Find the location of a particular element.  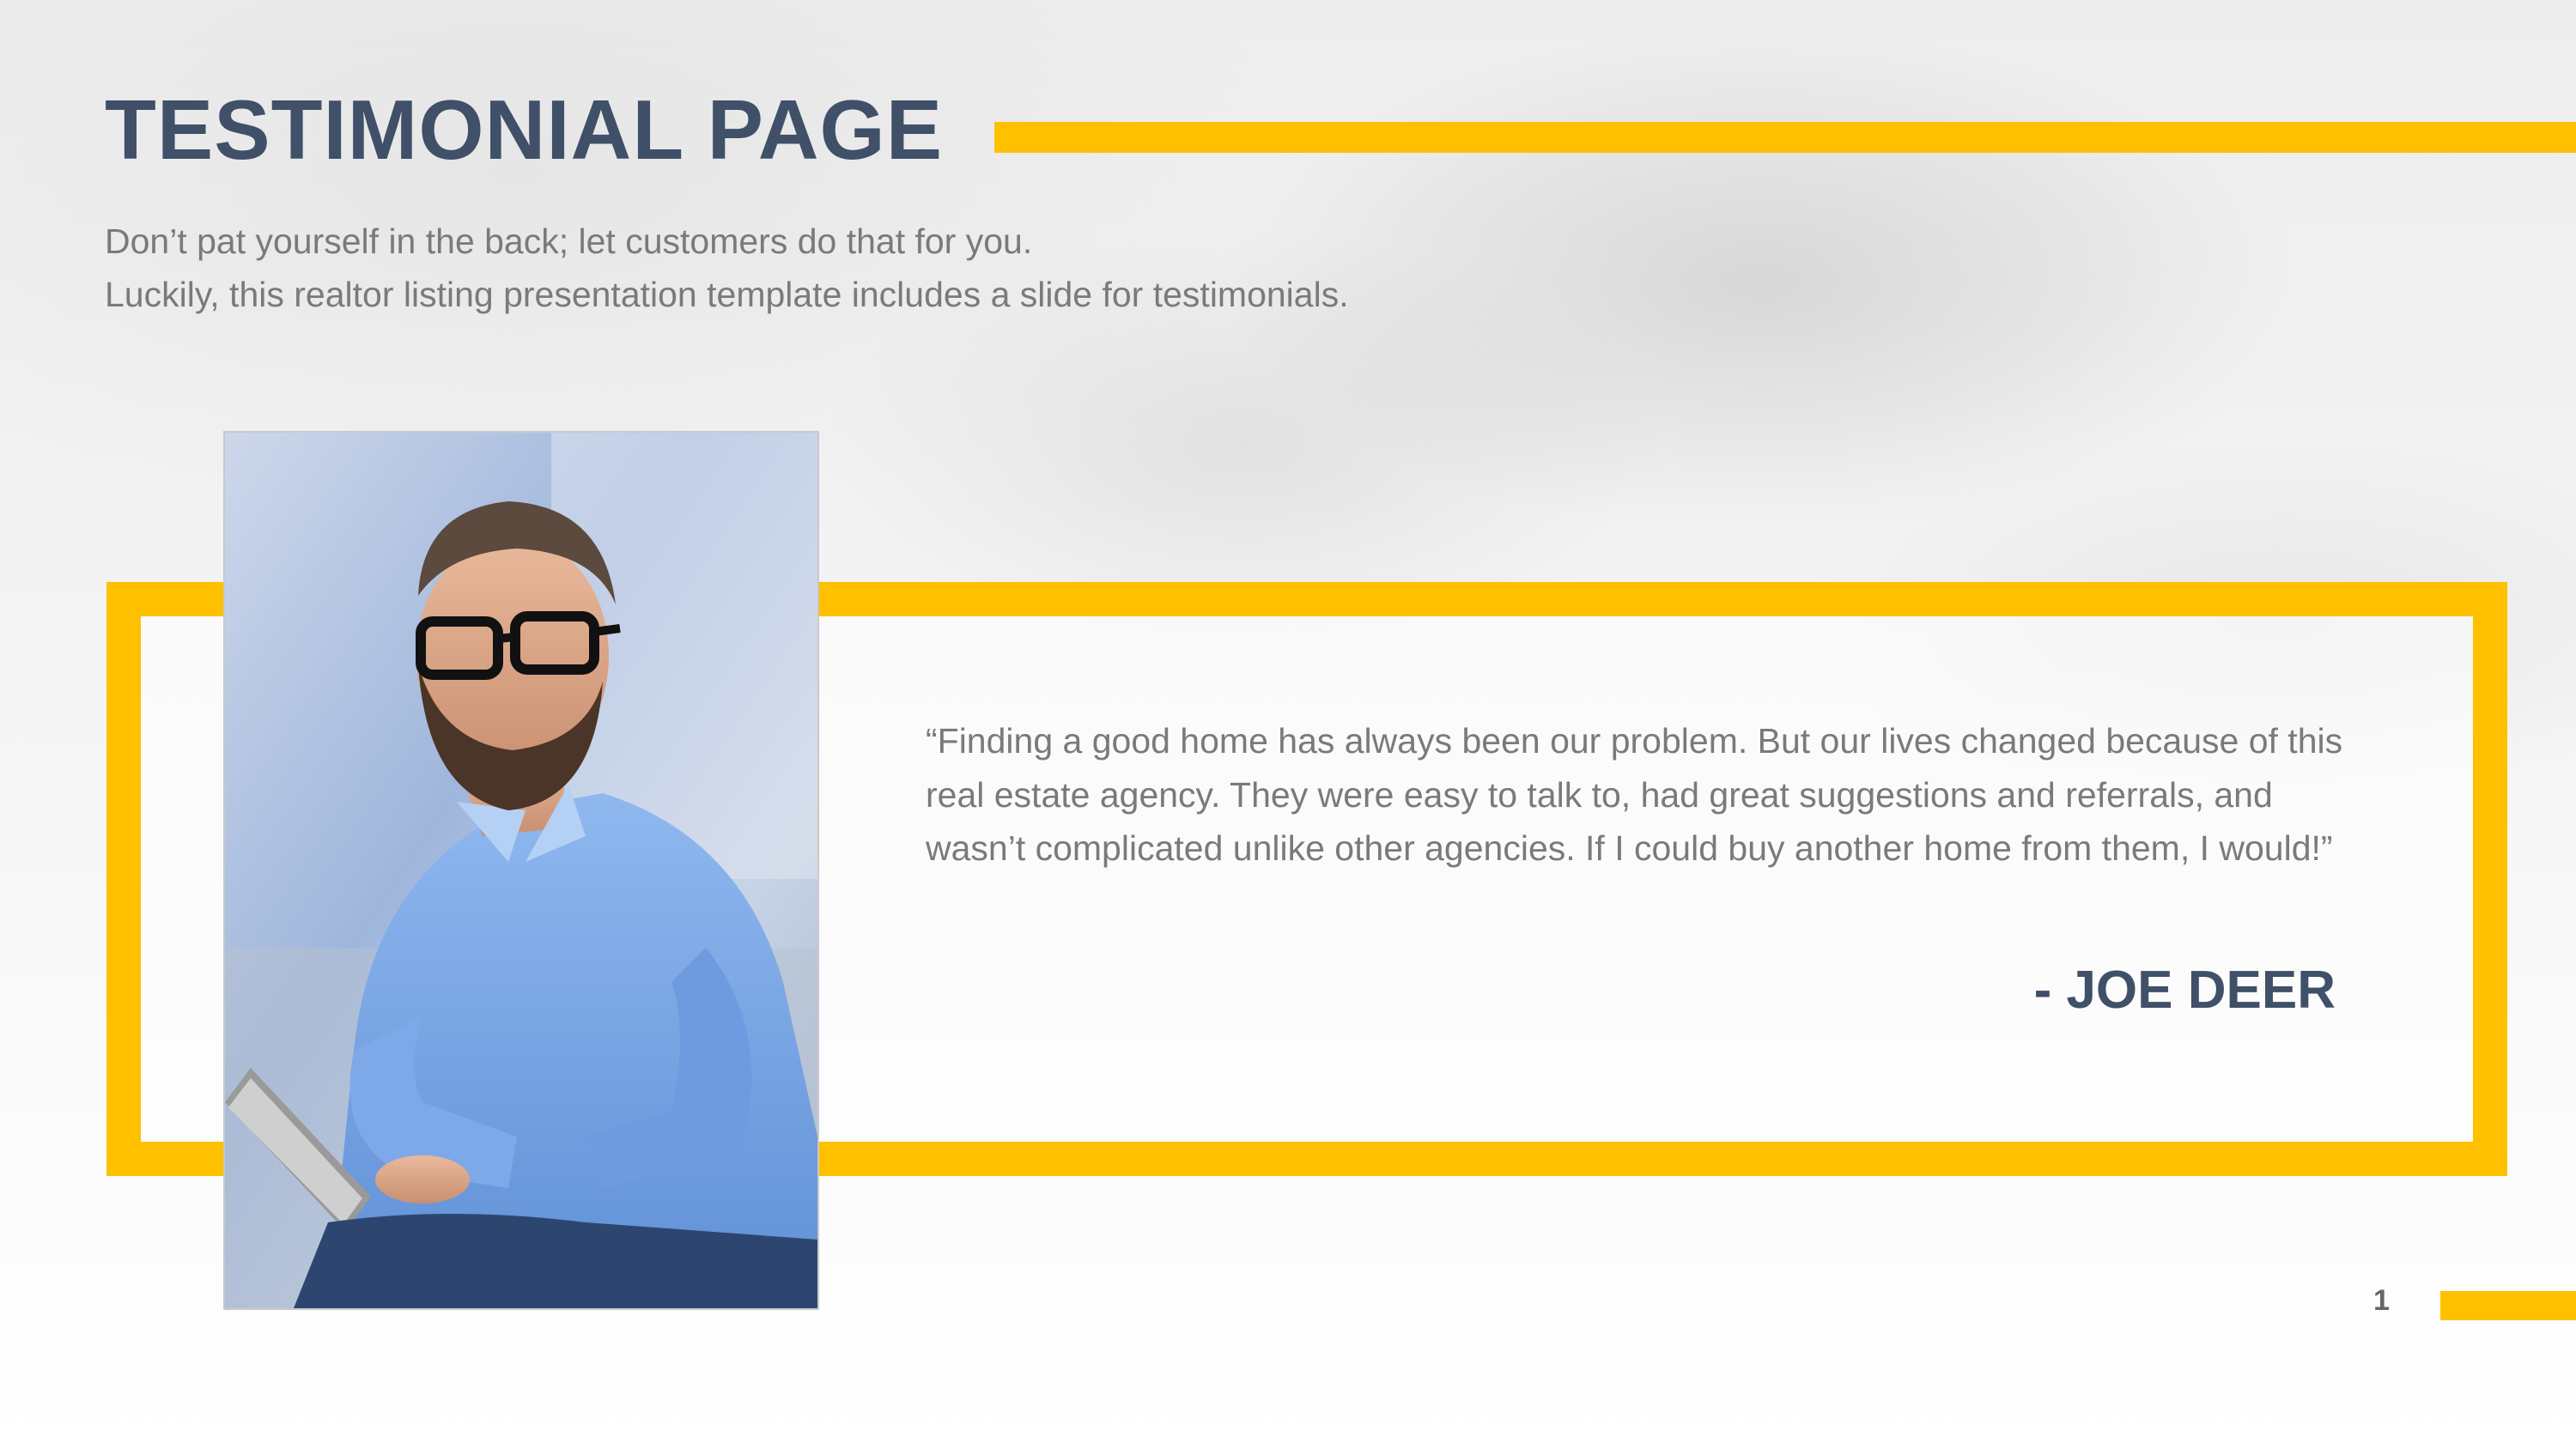

page-title: TESTIMONIAL PAGE is located at coordinates (524, 129).